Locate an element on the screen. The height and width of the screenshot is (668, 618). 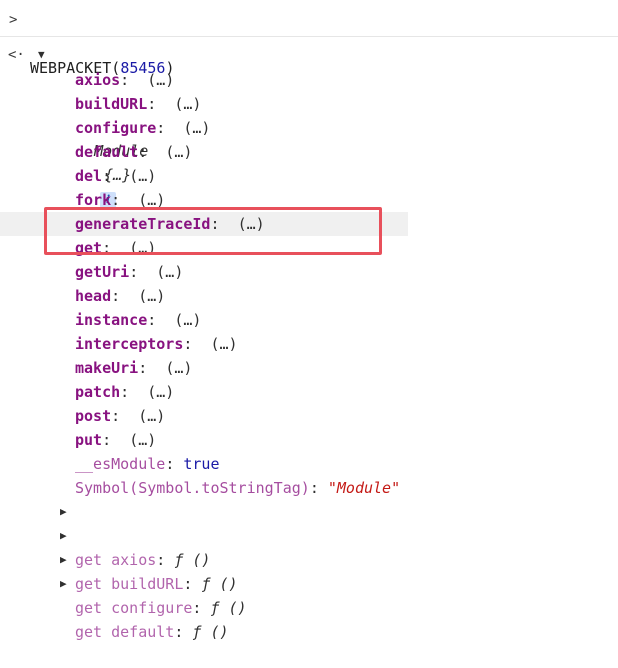
property-row: post: (…) is located at coordinates (309, 416).